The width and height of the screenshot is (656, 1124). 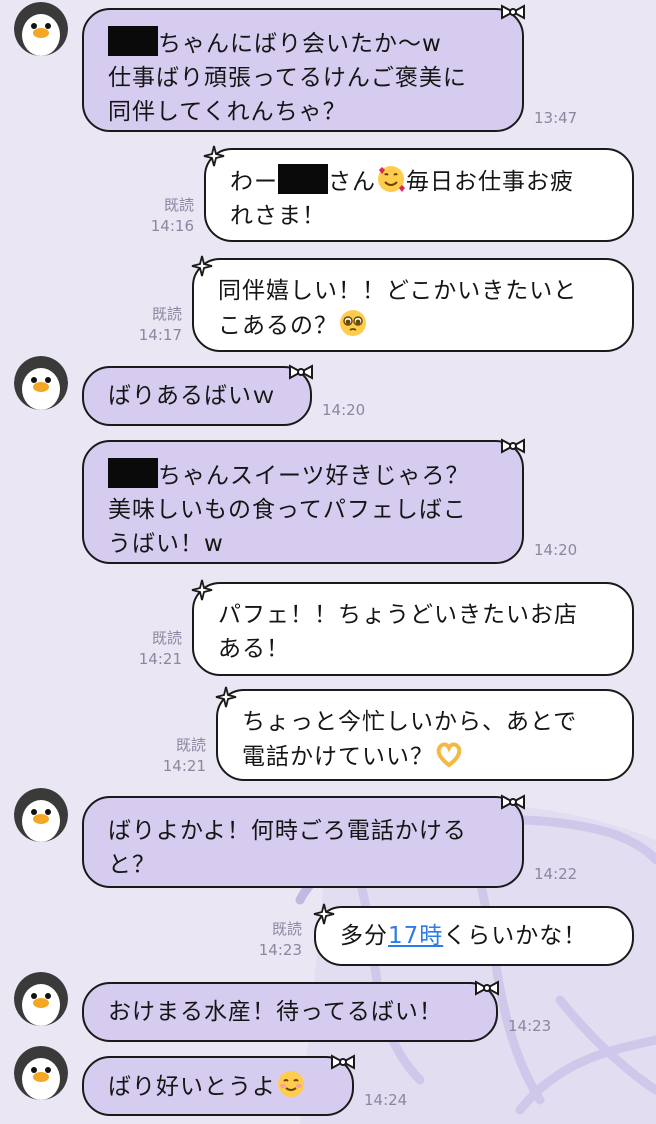 I want to click on message-line: ばりよかよ！何時ごろ電話かける, so click(x=287, y=831).